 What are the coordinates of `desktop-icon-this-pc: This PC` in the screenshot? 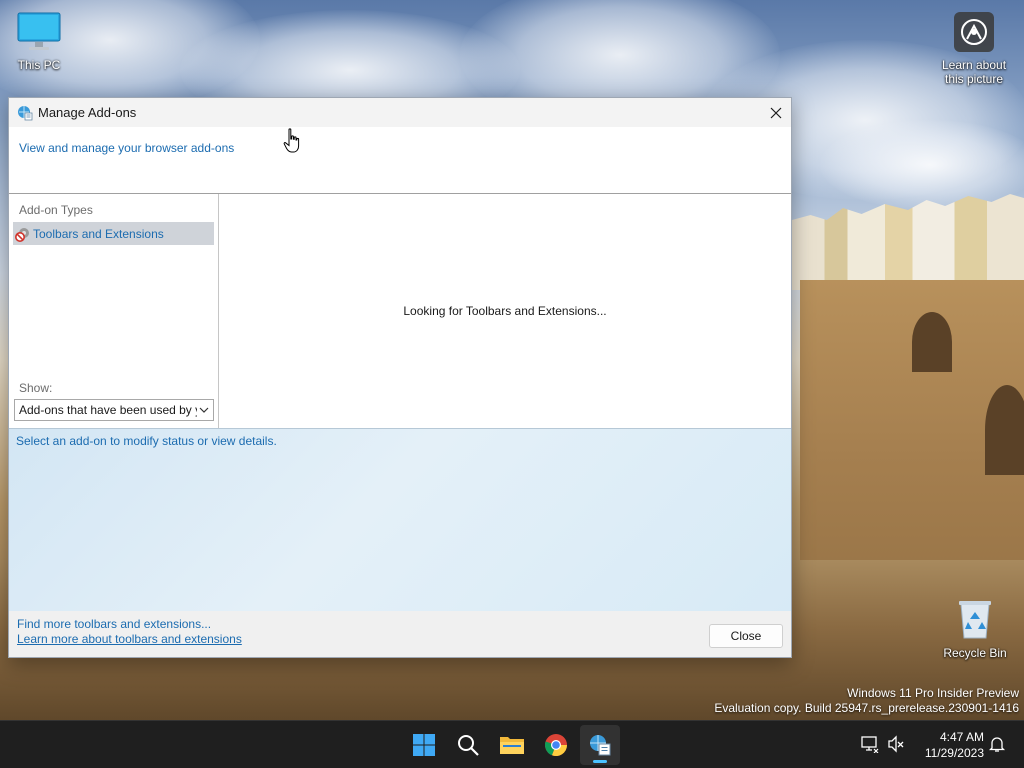 It's located at (39, 42).